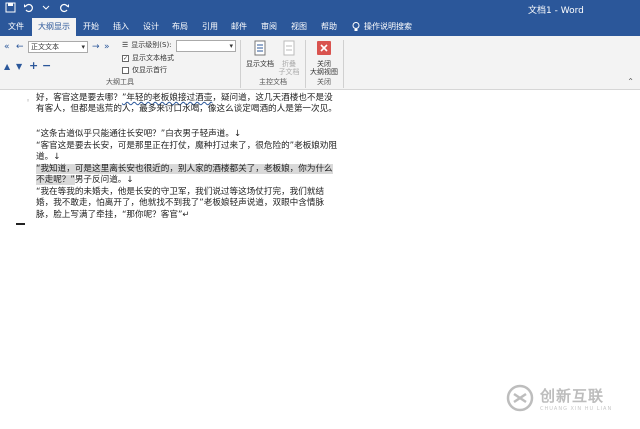 This screenshot has width=640, height=429. Describe the element at coordinates (7, 67) in the screenshot. I see `move-up-icon: ▲` at that location.